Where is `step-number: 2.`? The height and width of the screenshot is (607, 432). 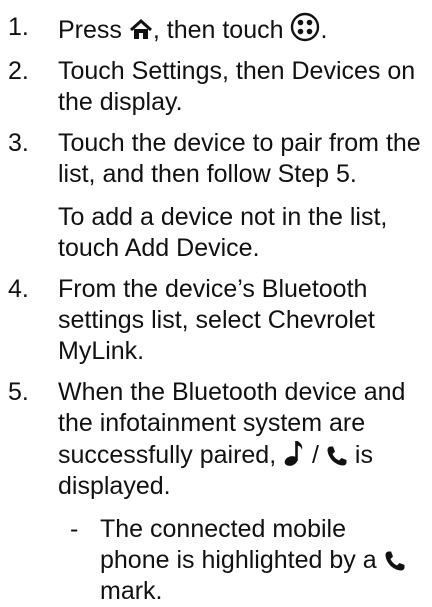
step-number: 2. is located at coordinates (18, 71).